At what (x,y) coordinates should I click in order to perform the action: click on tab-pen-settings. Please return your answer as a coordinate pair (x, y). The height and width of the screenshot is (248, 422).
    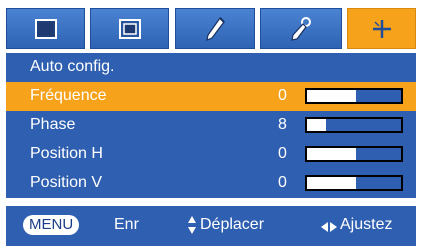
    Looking at the image, I should click on (301, 28).